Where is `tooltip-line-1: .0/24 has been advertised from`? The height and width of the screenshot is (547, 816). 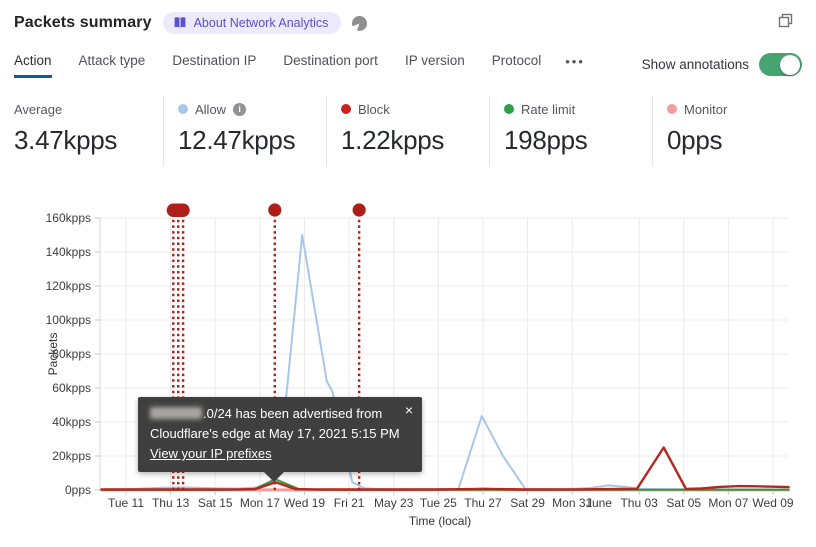
tooltip-line-1: .0/24 has been advertised from is located at coordinates (280, 414).